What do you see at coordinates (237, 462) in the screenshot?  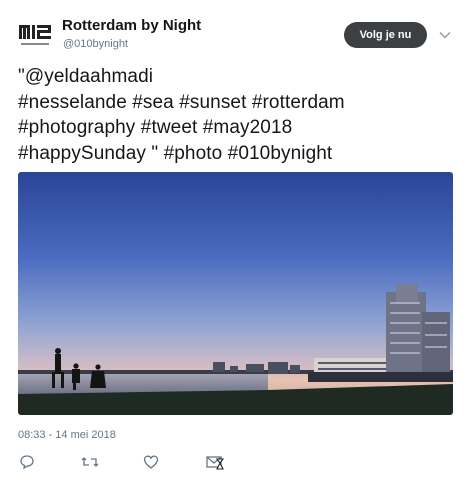 I see `action-bar` at bounding box center [237, 462].